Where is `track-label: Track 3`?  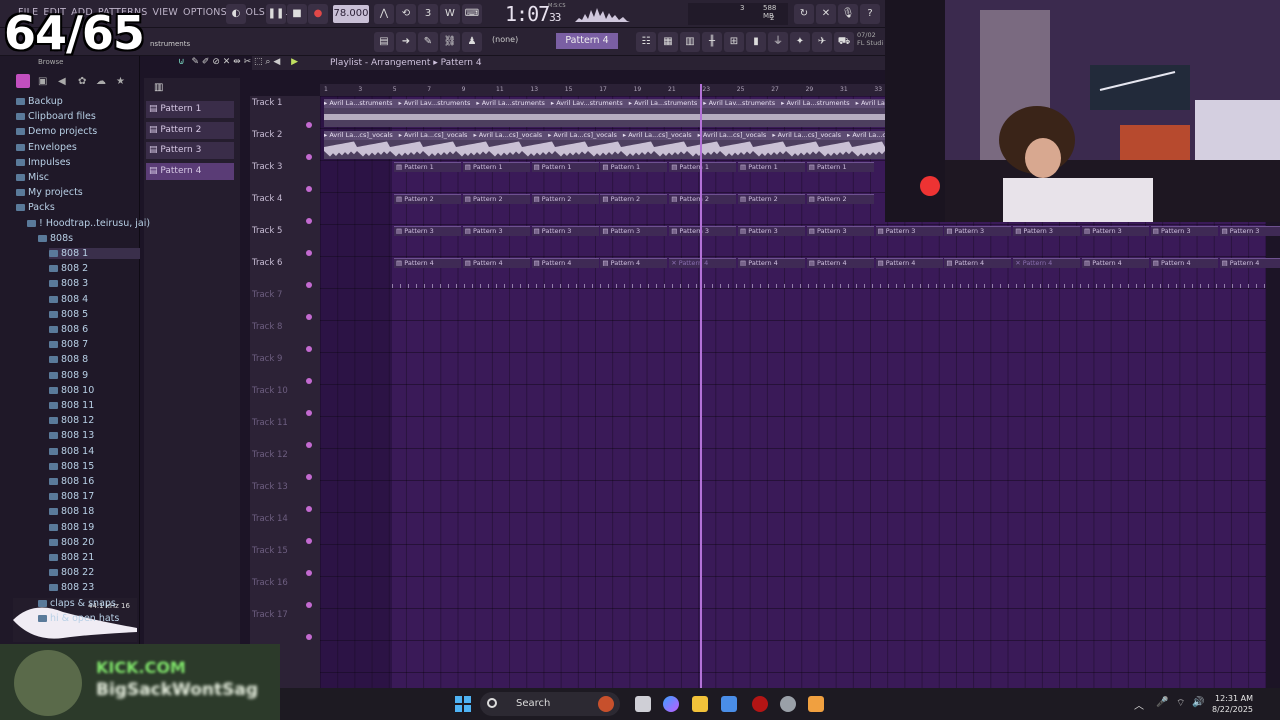 track-label: Track 3 is located at coordinates (267, 167).